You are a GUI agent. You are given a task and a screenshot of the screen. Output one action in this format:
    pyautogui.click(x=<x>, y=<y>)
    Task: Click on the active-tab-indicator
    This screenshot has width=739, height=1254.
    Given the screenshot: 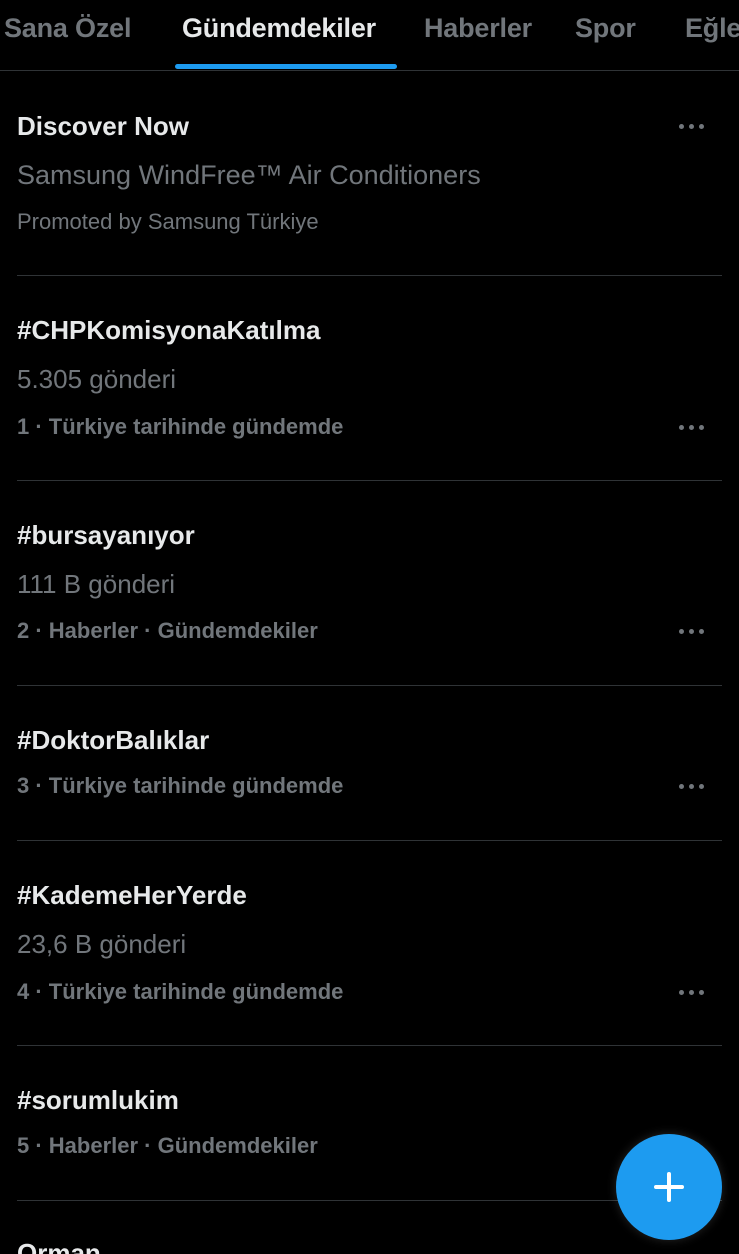 What is the action you would take?
    pyautogui.click(x=286, y=66)
    